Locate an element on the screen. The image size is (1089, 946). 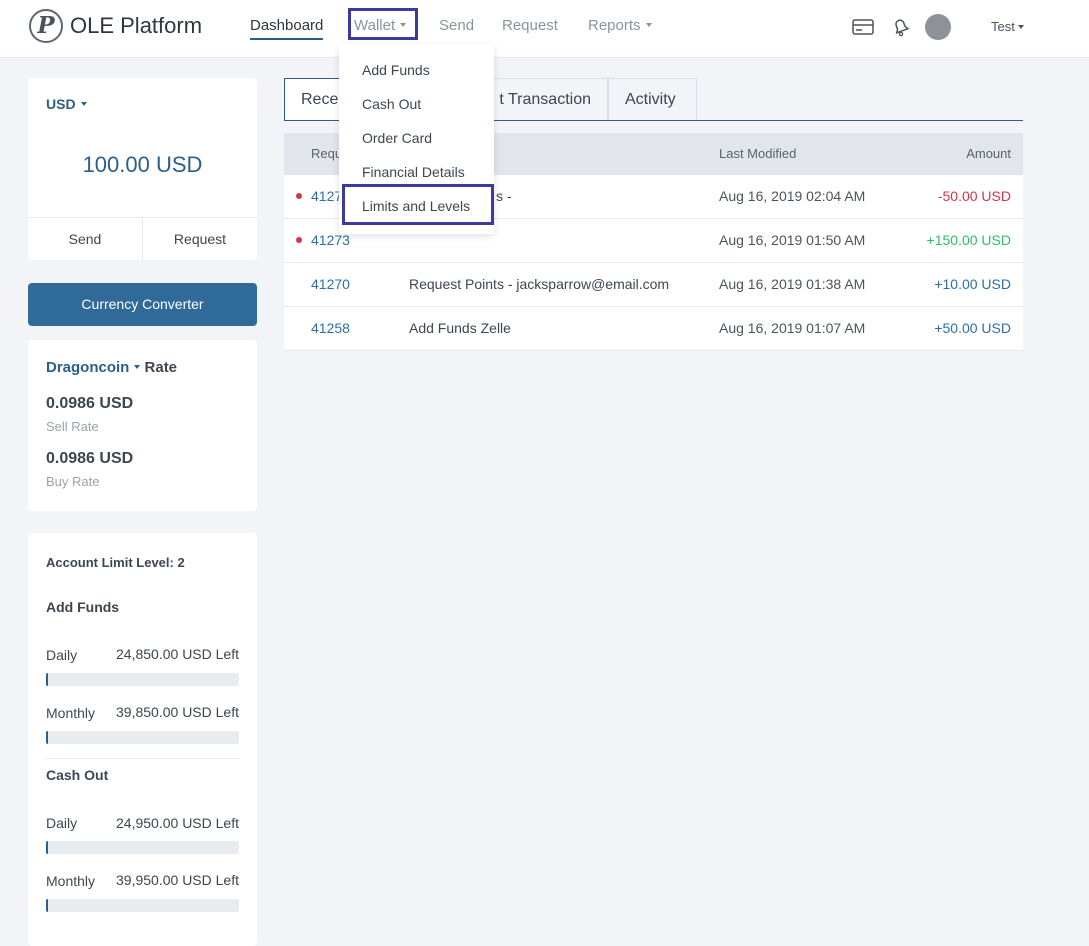
nav-request: Request is located at coordinates (530, 27).